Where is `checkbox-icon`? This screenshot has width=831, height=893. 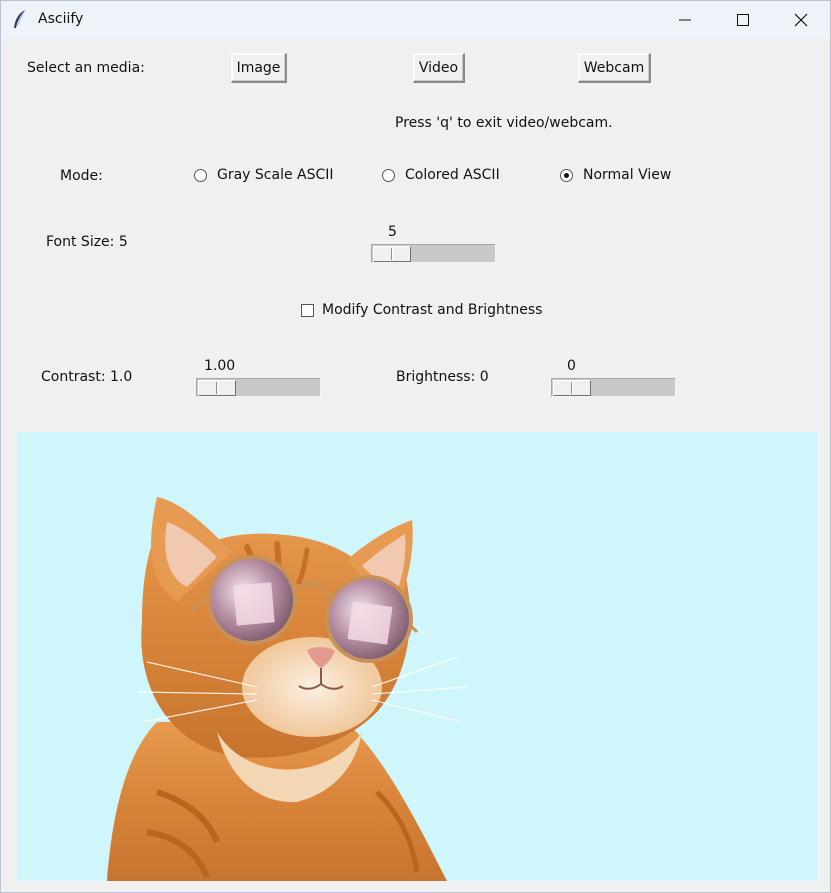 checkbox-icon is located at coordinates (307, 310).